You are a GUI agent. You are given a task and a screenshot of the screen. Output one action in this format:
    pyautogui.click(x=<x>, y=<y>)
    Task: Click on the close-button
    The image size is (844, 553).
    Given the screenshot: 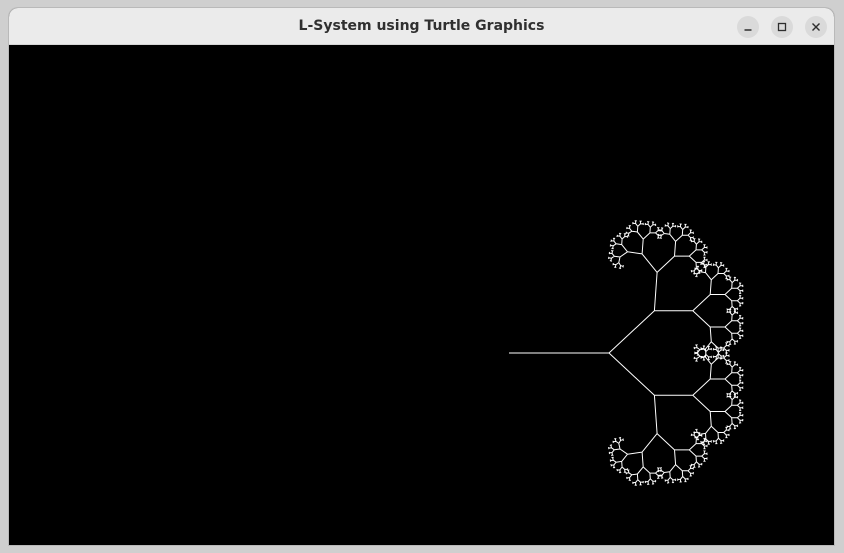 What is the action you would take?
    pyautogui.click(x=816, y=27)
    